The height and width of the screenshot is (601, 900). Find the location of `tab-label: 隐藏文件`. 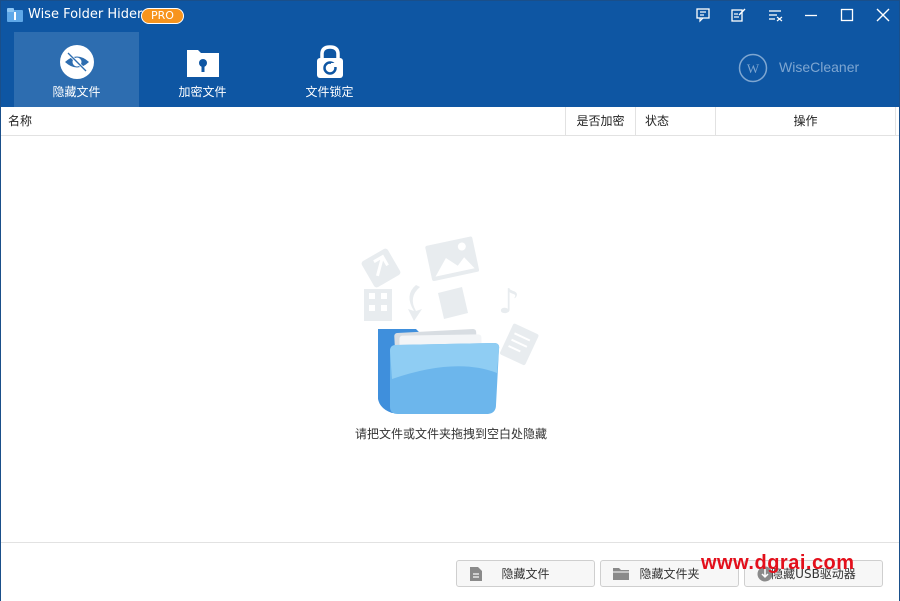

tab-label: 隐藏文件 is located at coordinates (76, 92).